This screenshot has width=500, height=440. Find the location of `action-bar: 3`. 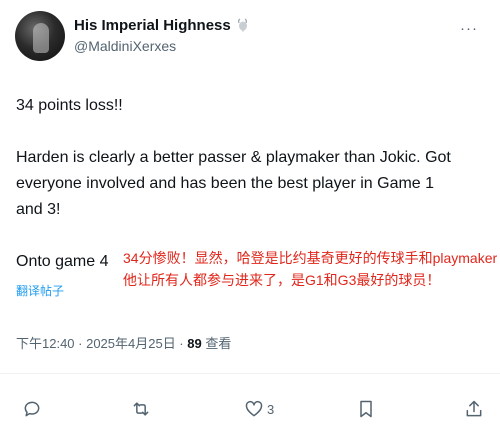

action-bar: 3 is located at coordinates (250, 410).